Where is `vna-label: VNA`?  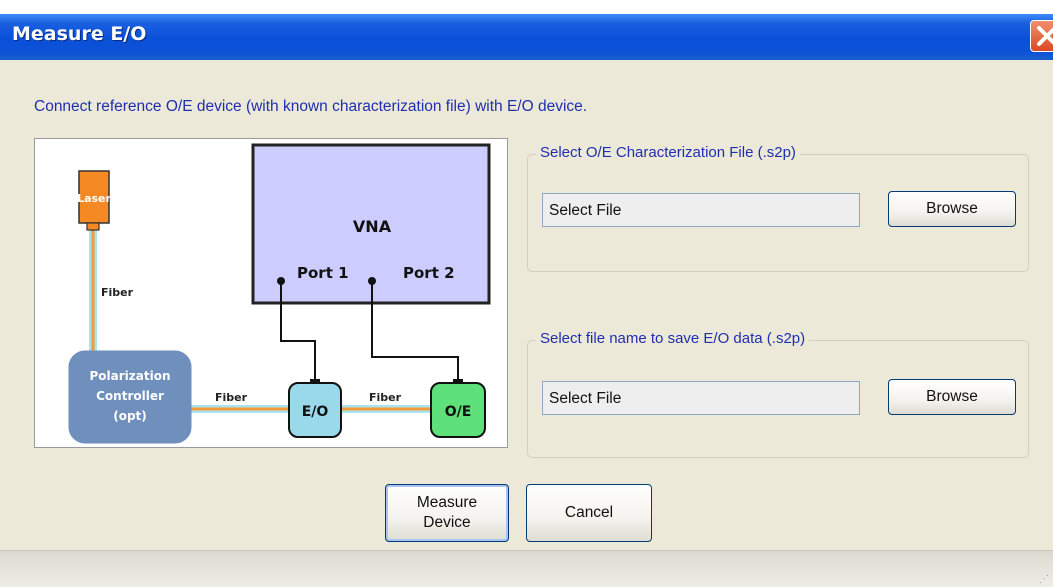
vna-label: VNA is located at coordinates (372, 226).